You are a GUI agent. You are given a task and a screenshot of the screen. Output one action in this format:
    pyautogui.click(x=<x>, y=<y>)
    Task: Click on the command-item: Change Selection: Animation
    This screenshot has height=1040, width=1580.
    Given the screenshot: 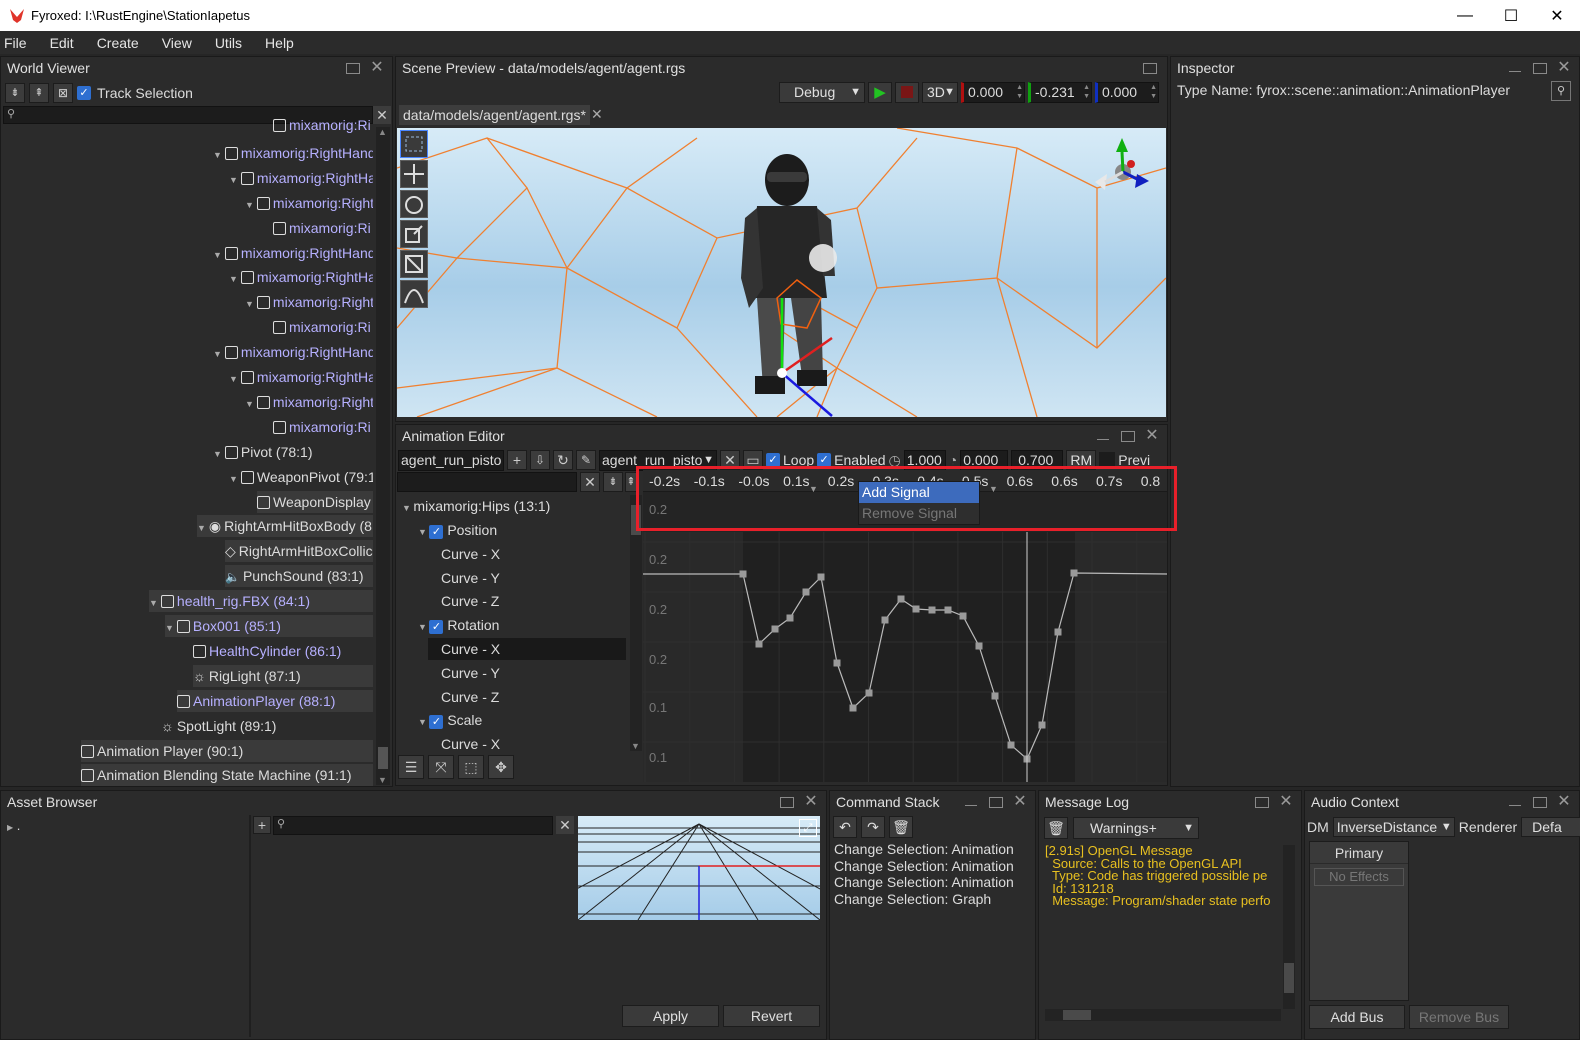 What is the action you would take?
    pyautogui.click(x=933, y=849)
    